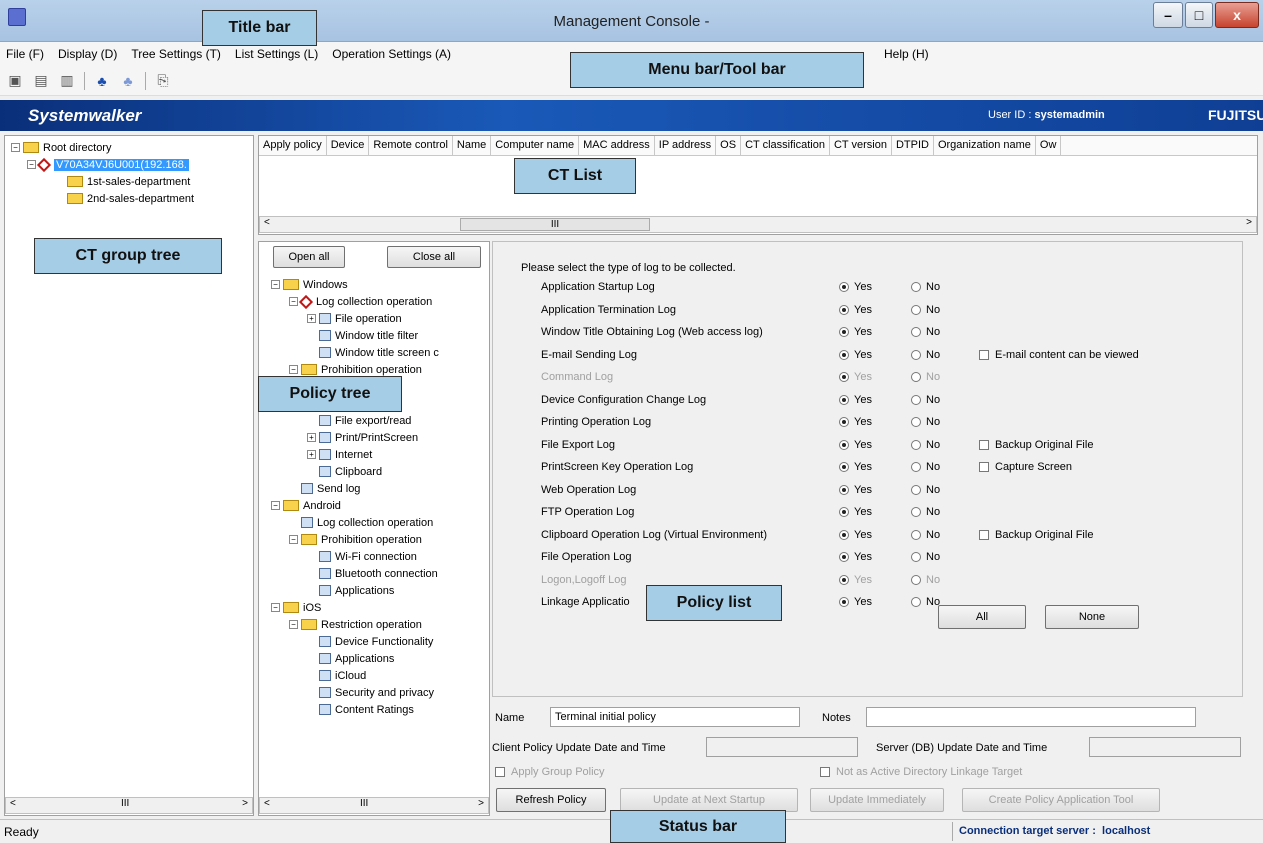  What do you see at coordinates (921, 772) in the screenshot?
I see `not-ad-linkage-checkbox: Not as Active Directory Linkage Target` at bounding box center [921, 772].